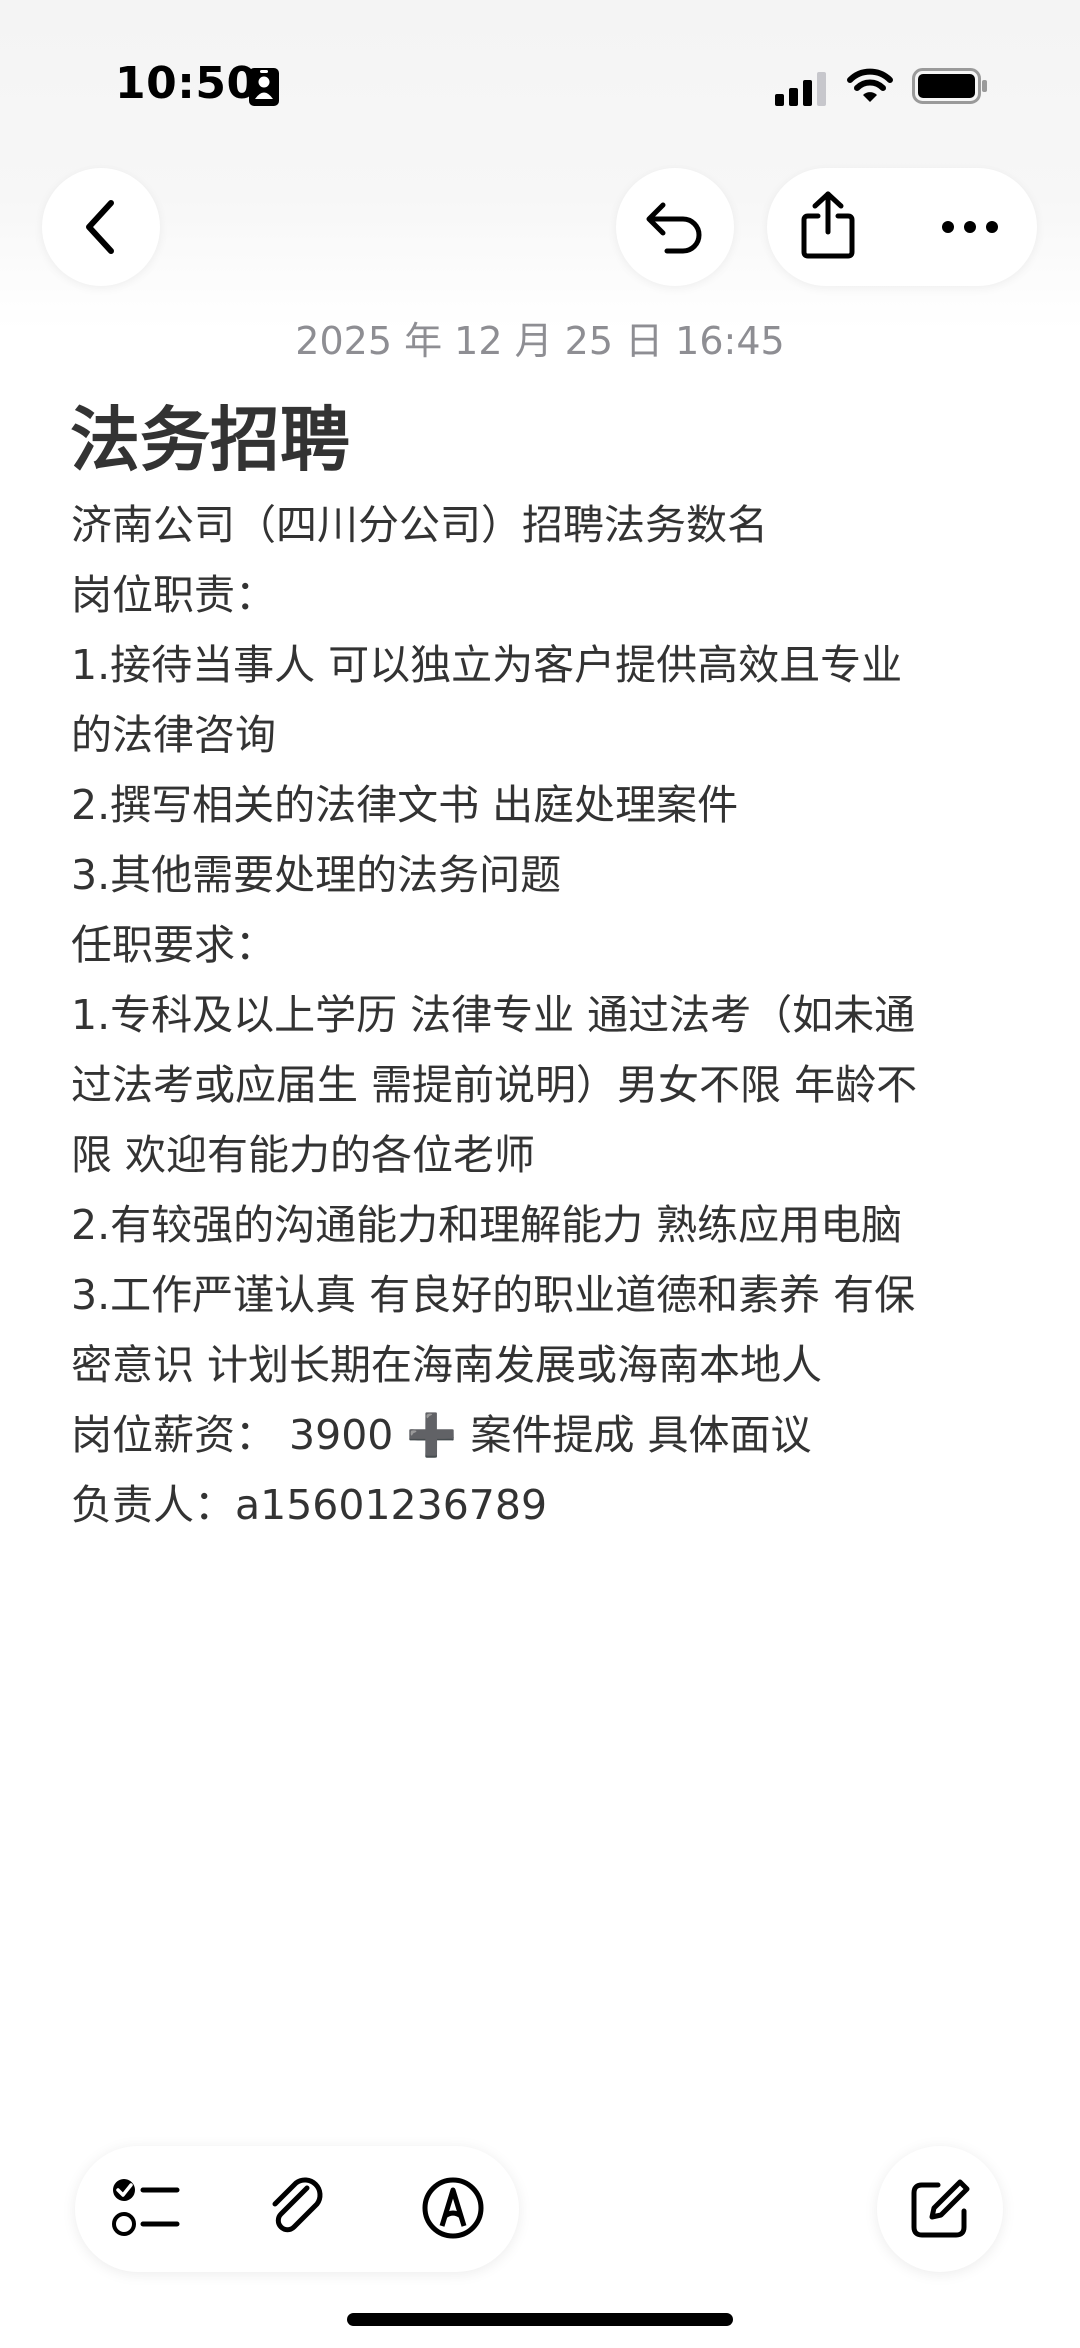  I want to click on note-line: 密意识 计划长期在海南发展或海南本地人, so click(447, 1365).